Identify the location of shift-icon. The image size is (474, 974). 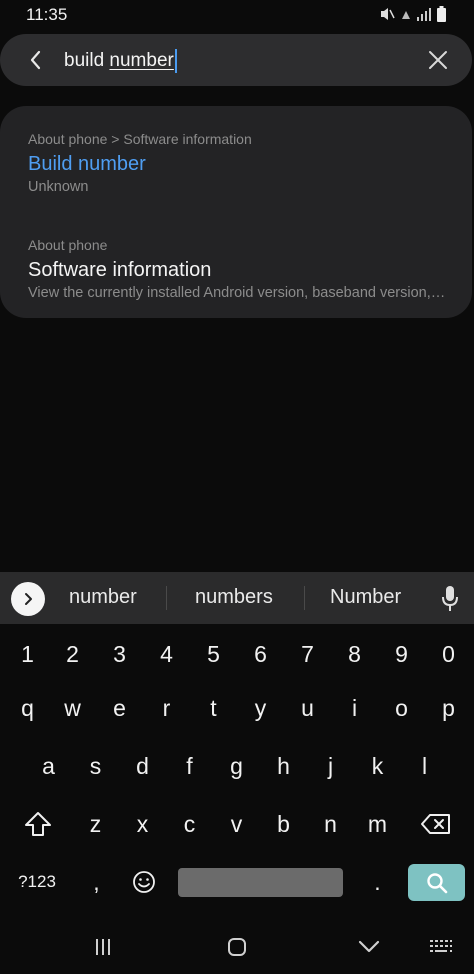
(37, 824).